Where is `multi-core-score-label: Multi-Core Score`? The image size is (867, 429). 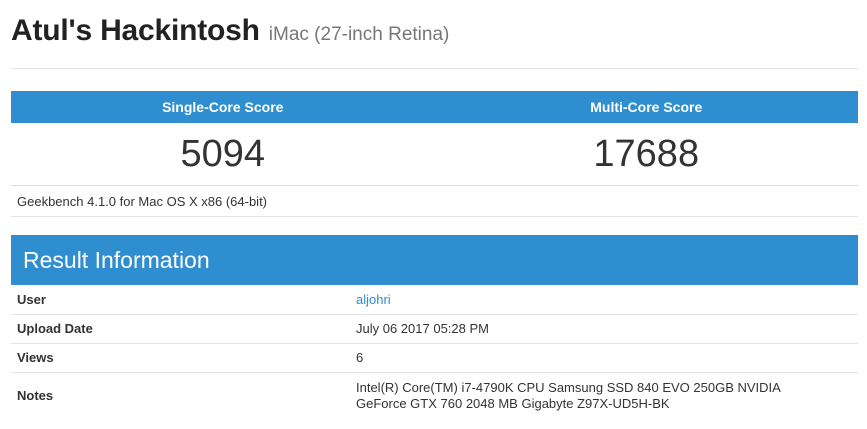 multi-core-score-label: Multi-Core Score is located at coordinates (646, 107).